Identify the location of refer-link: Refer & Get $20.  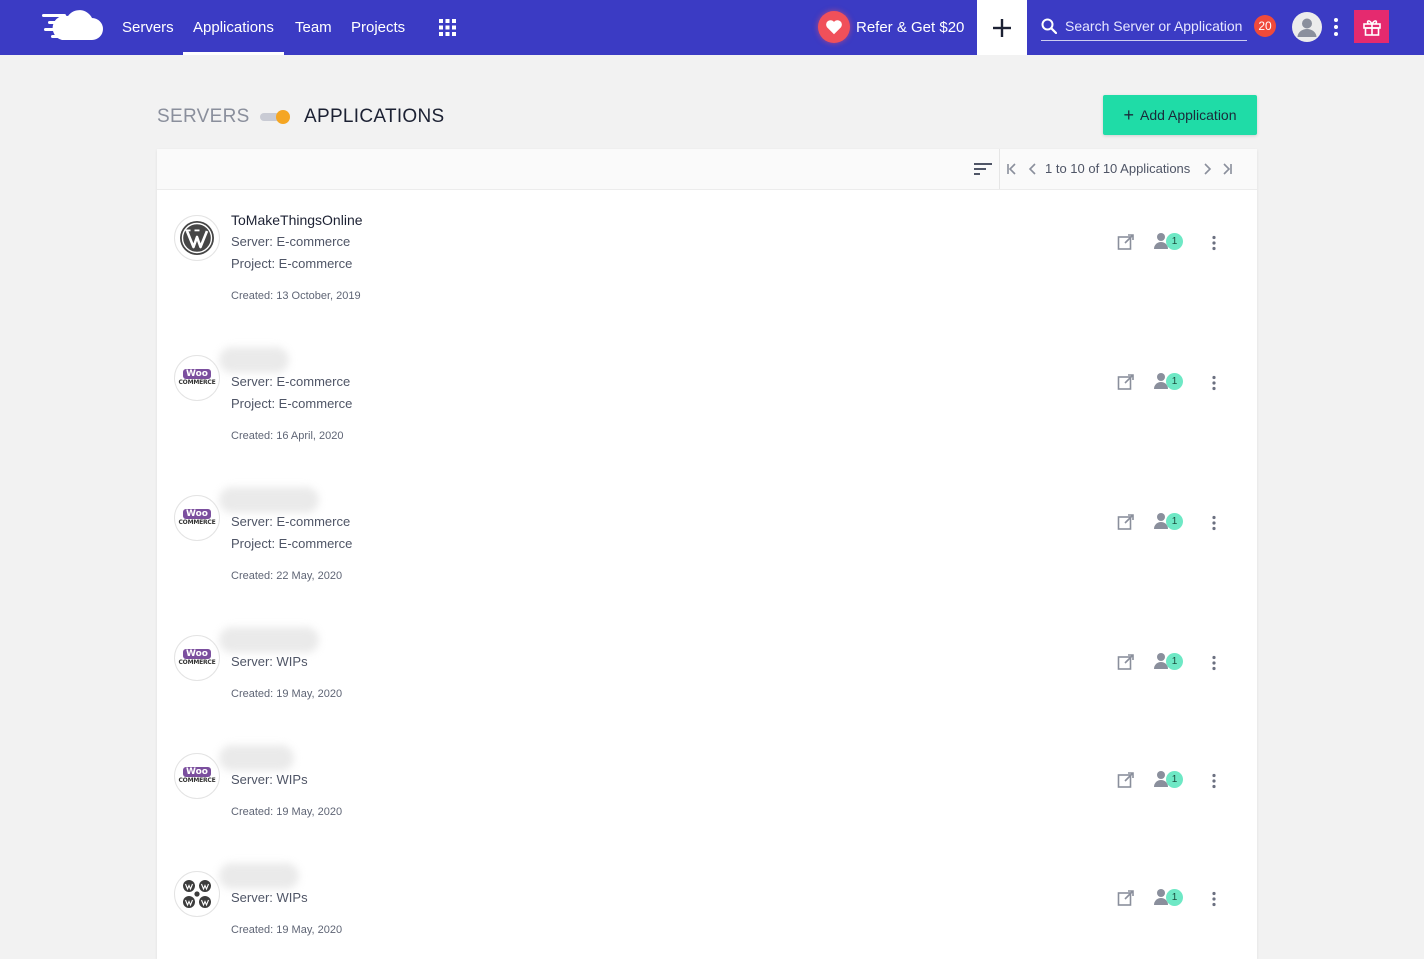
(891, 27).